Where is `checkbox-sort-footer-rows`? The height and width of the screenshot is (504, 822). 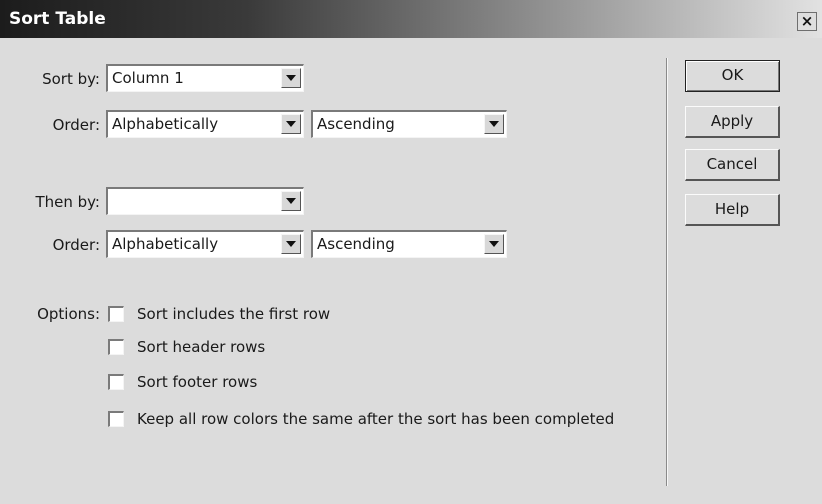 checkbox-sort-footer-rows is located at coordinates (116, 382).